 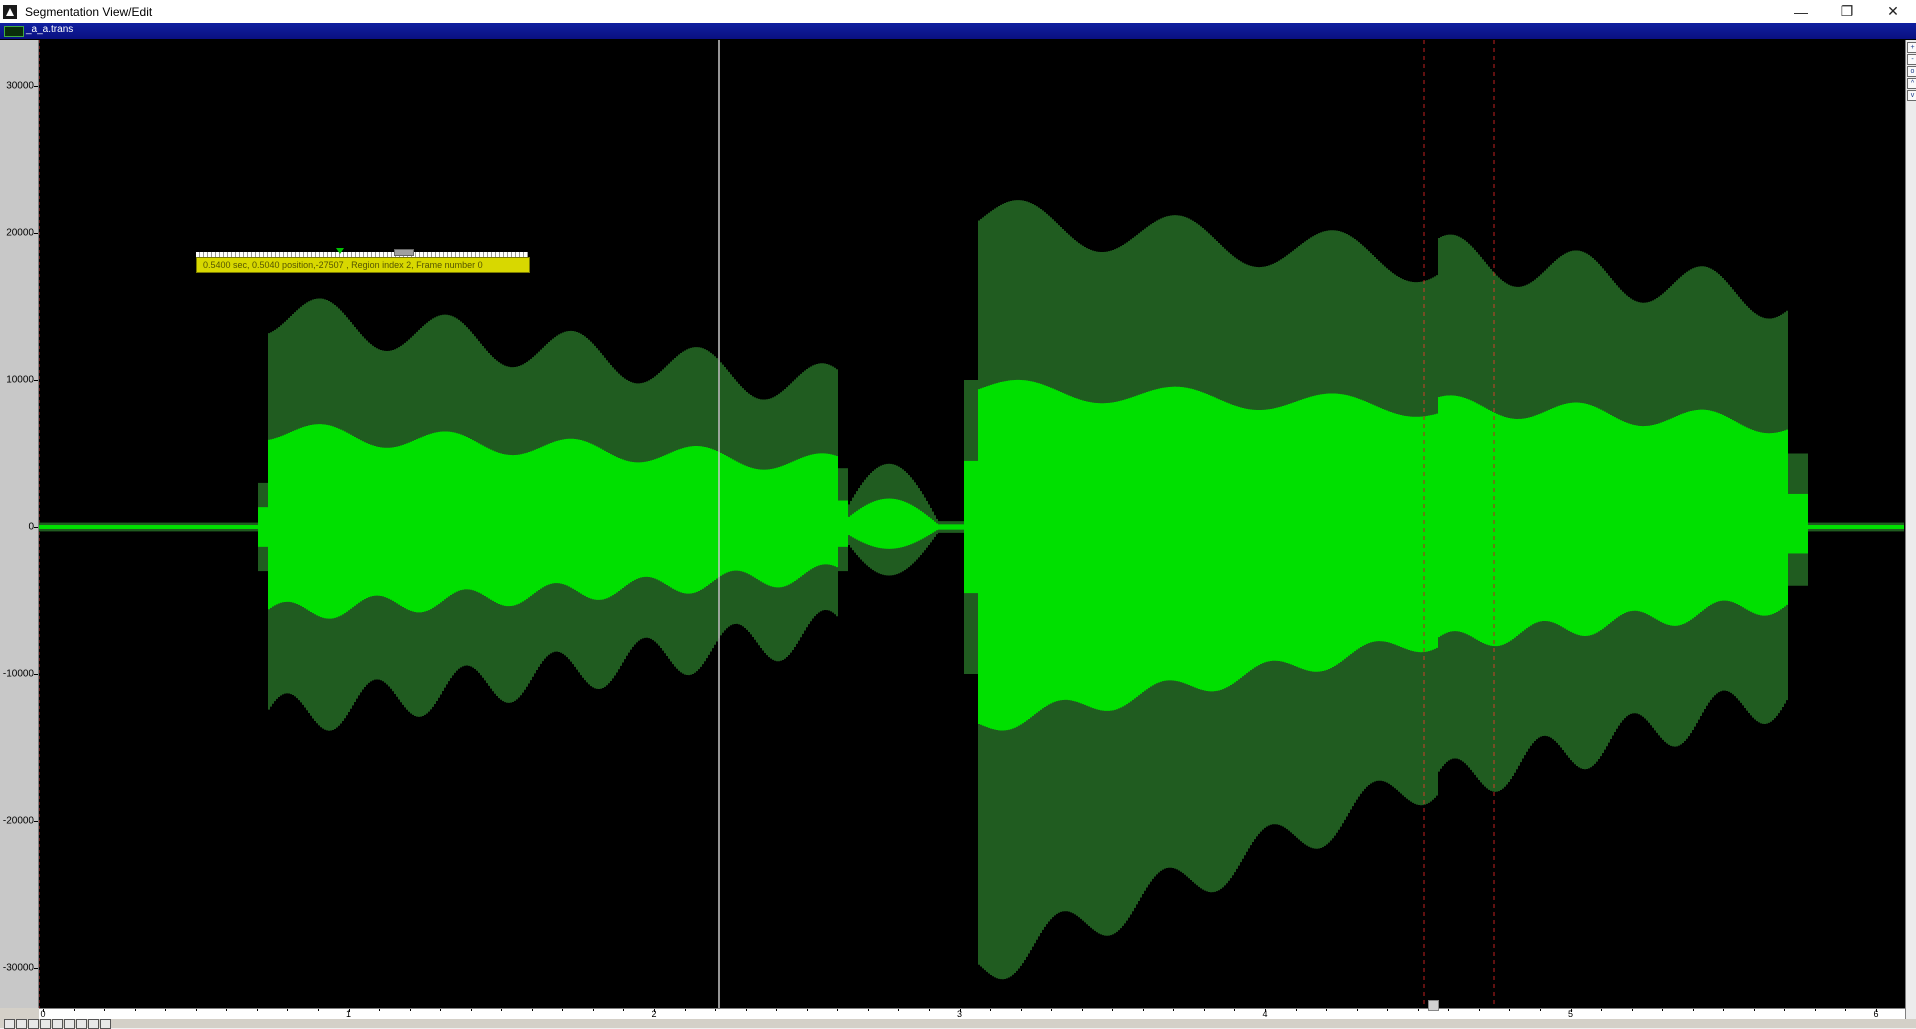 What do you see at coordinates (20, 86) in the screenshot?
I see `y-tick-label: 30000` at bounding box center [20, 86].